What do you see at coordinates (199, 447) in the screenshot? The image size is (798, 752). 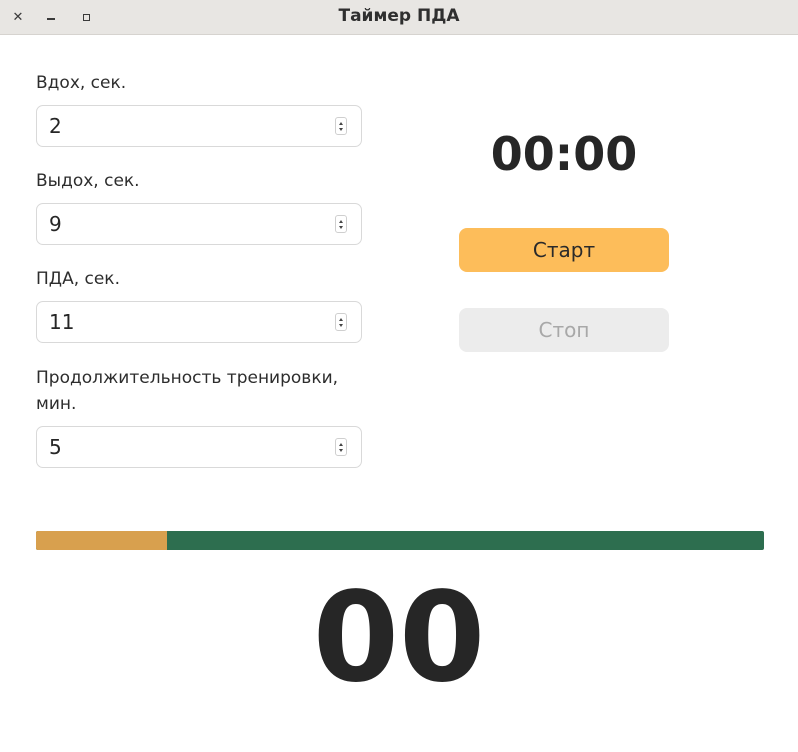 I see `duration-spinbox: 5` at bounding box center [199, 447].